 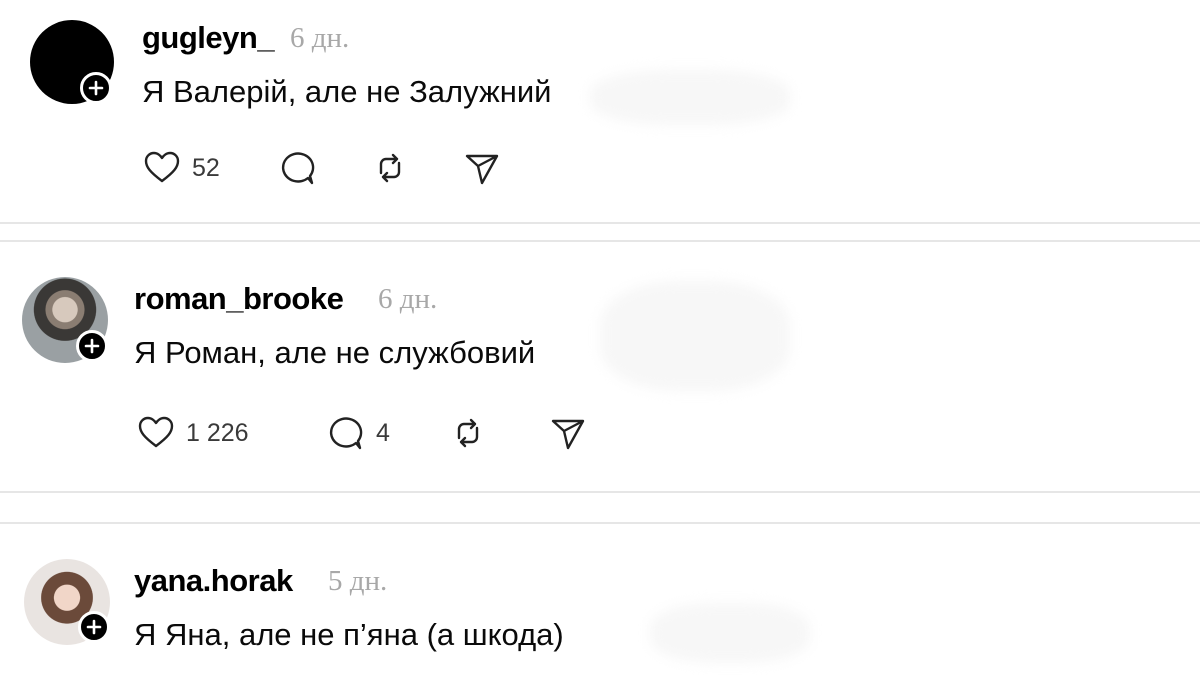 What do you see at coordinates (239, 299) in the screenshot?
I see `username: roman_brooke` at bounding box center [239, 299].